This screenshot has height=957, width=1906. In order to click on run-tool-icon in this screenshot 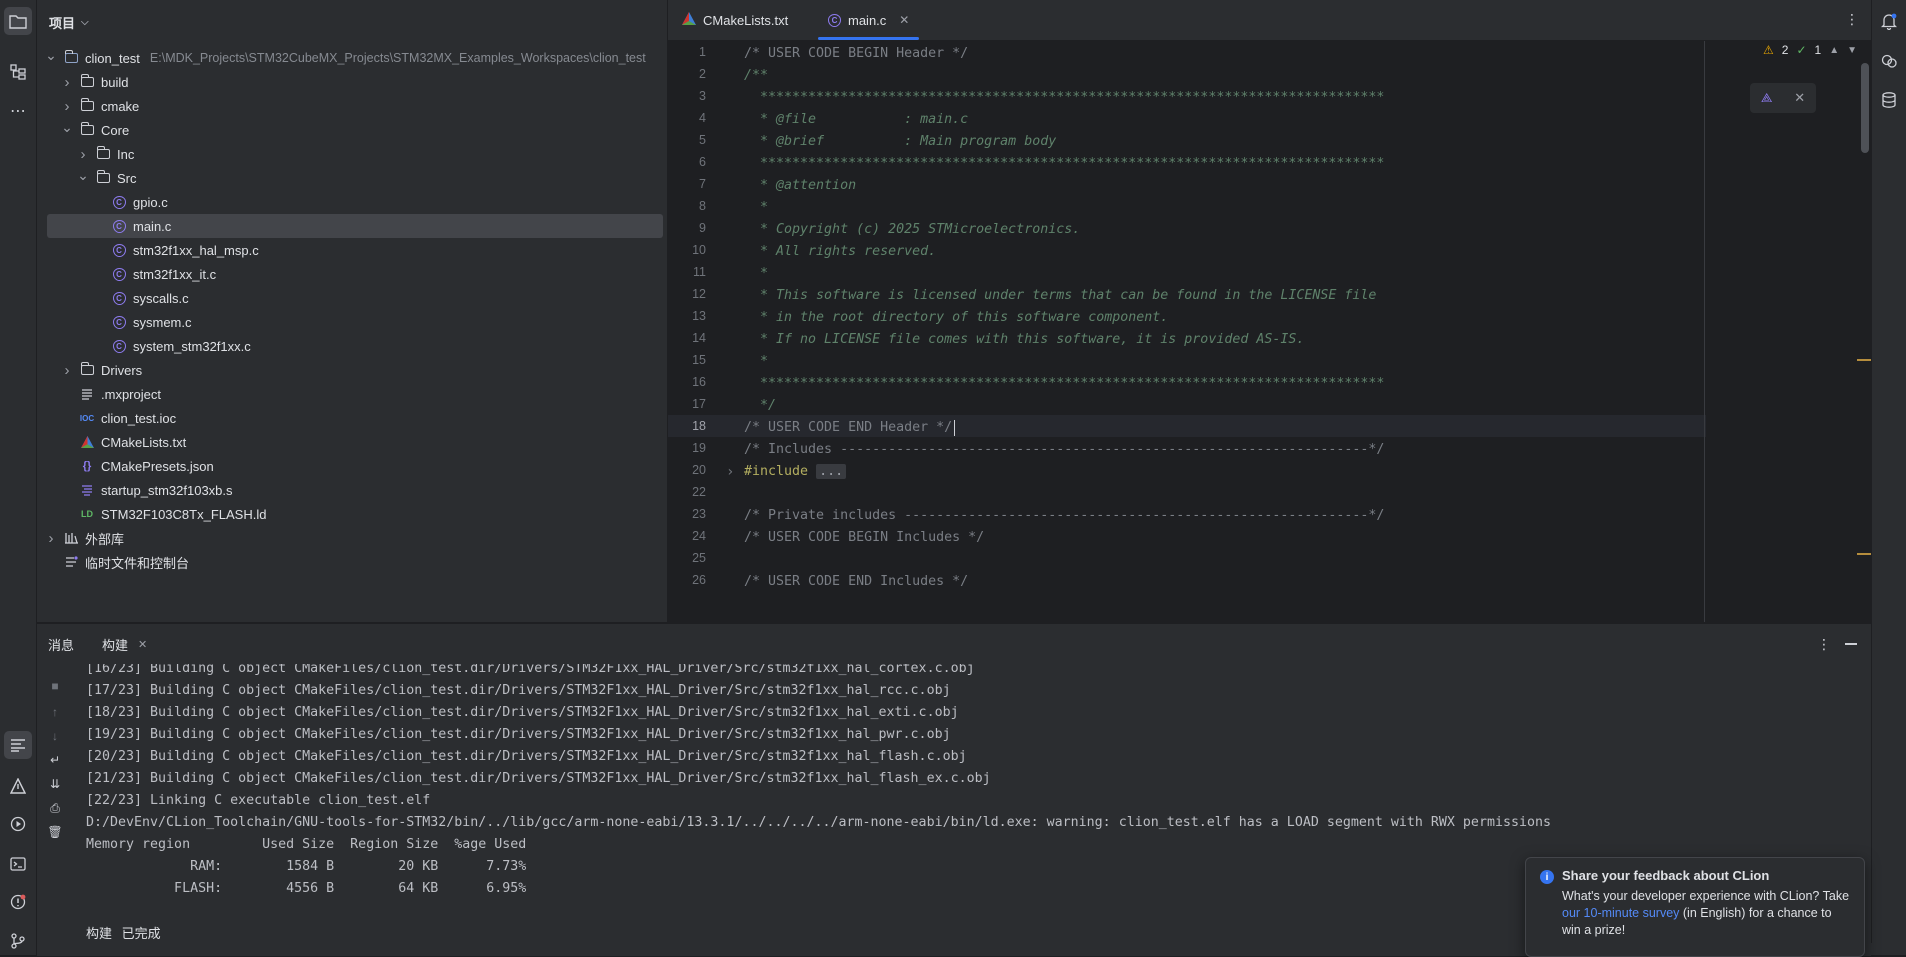, I will do `click(18, 824)`.